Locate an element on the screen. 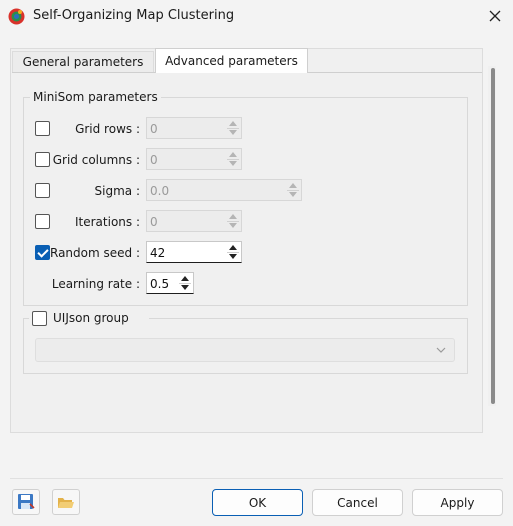 Image resolution: width=513 pixels, height=526 pixels. grid-rows-spinbox: 0 is located at coordinates (194, 128).